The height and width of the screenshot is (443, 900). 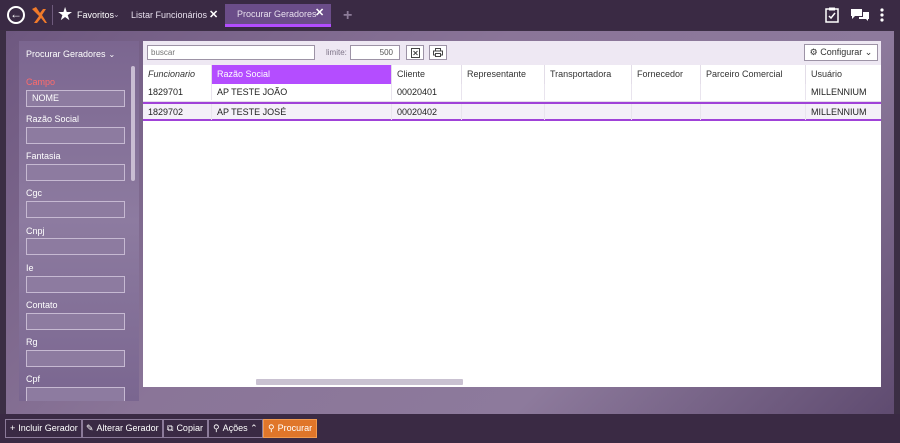 What do you see at coordinates (75, 394) in the screenshot?
I see `cpf-input` at bounding box center [75, 394].